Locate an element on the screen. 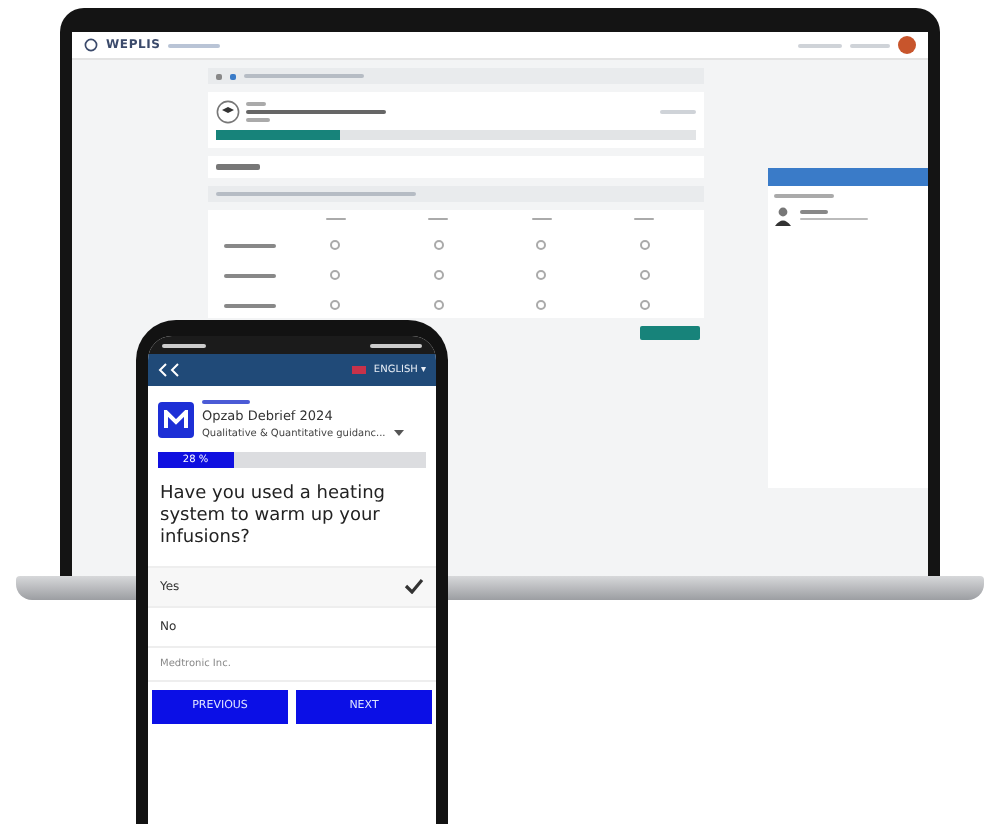 The width and height of the screenshot is (1000, 824). question-text: Have you used a heating system to warm up your infusions? is located at coordinates (272, 516).